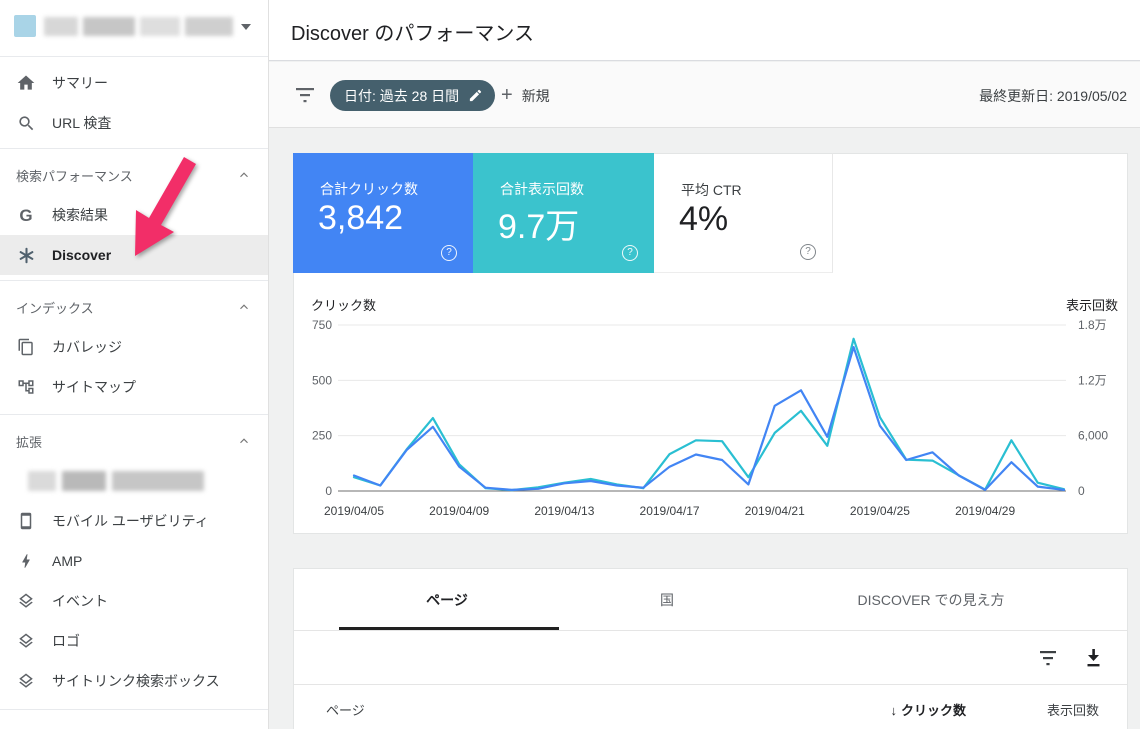  Describe the element at coordinates (1053, 96) in the screenshot. I see `last-updated: 最終更新日: 2019/05/02` at that location.